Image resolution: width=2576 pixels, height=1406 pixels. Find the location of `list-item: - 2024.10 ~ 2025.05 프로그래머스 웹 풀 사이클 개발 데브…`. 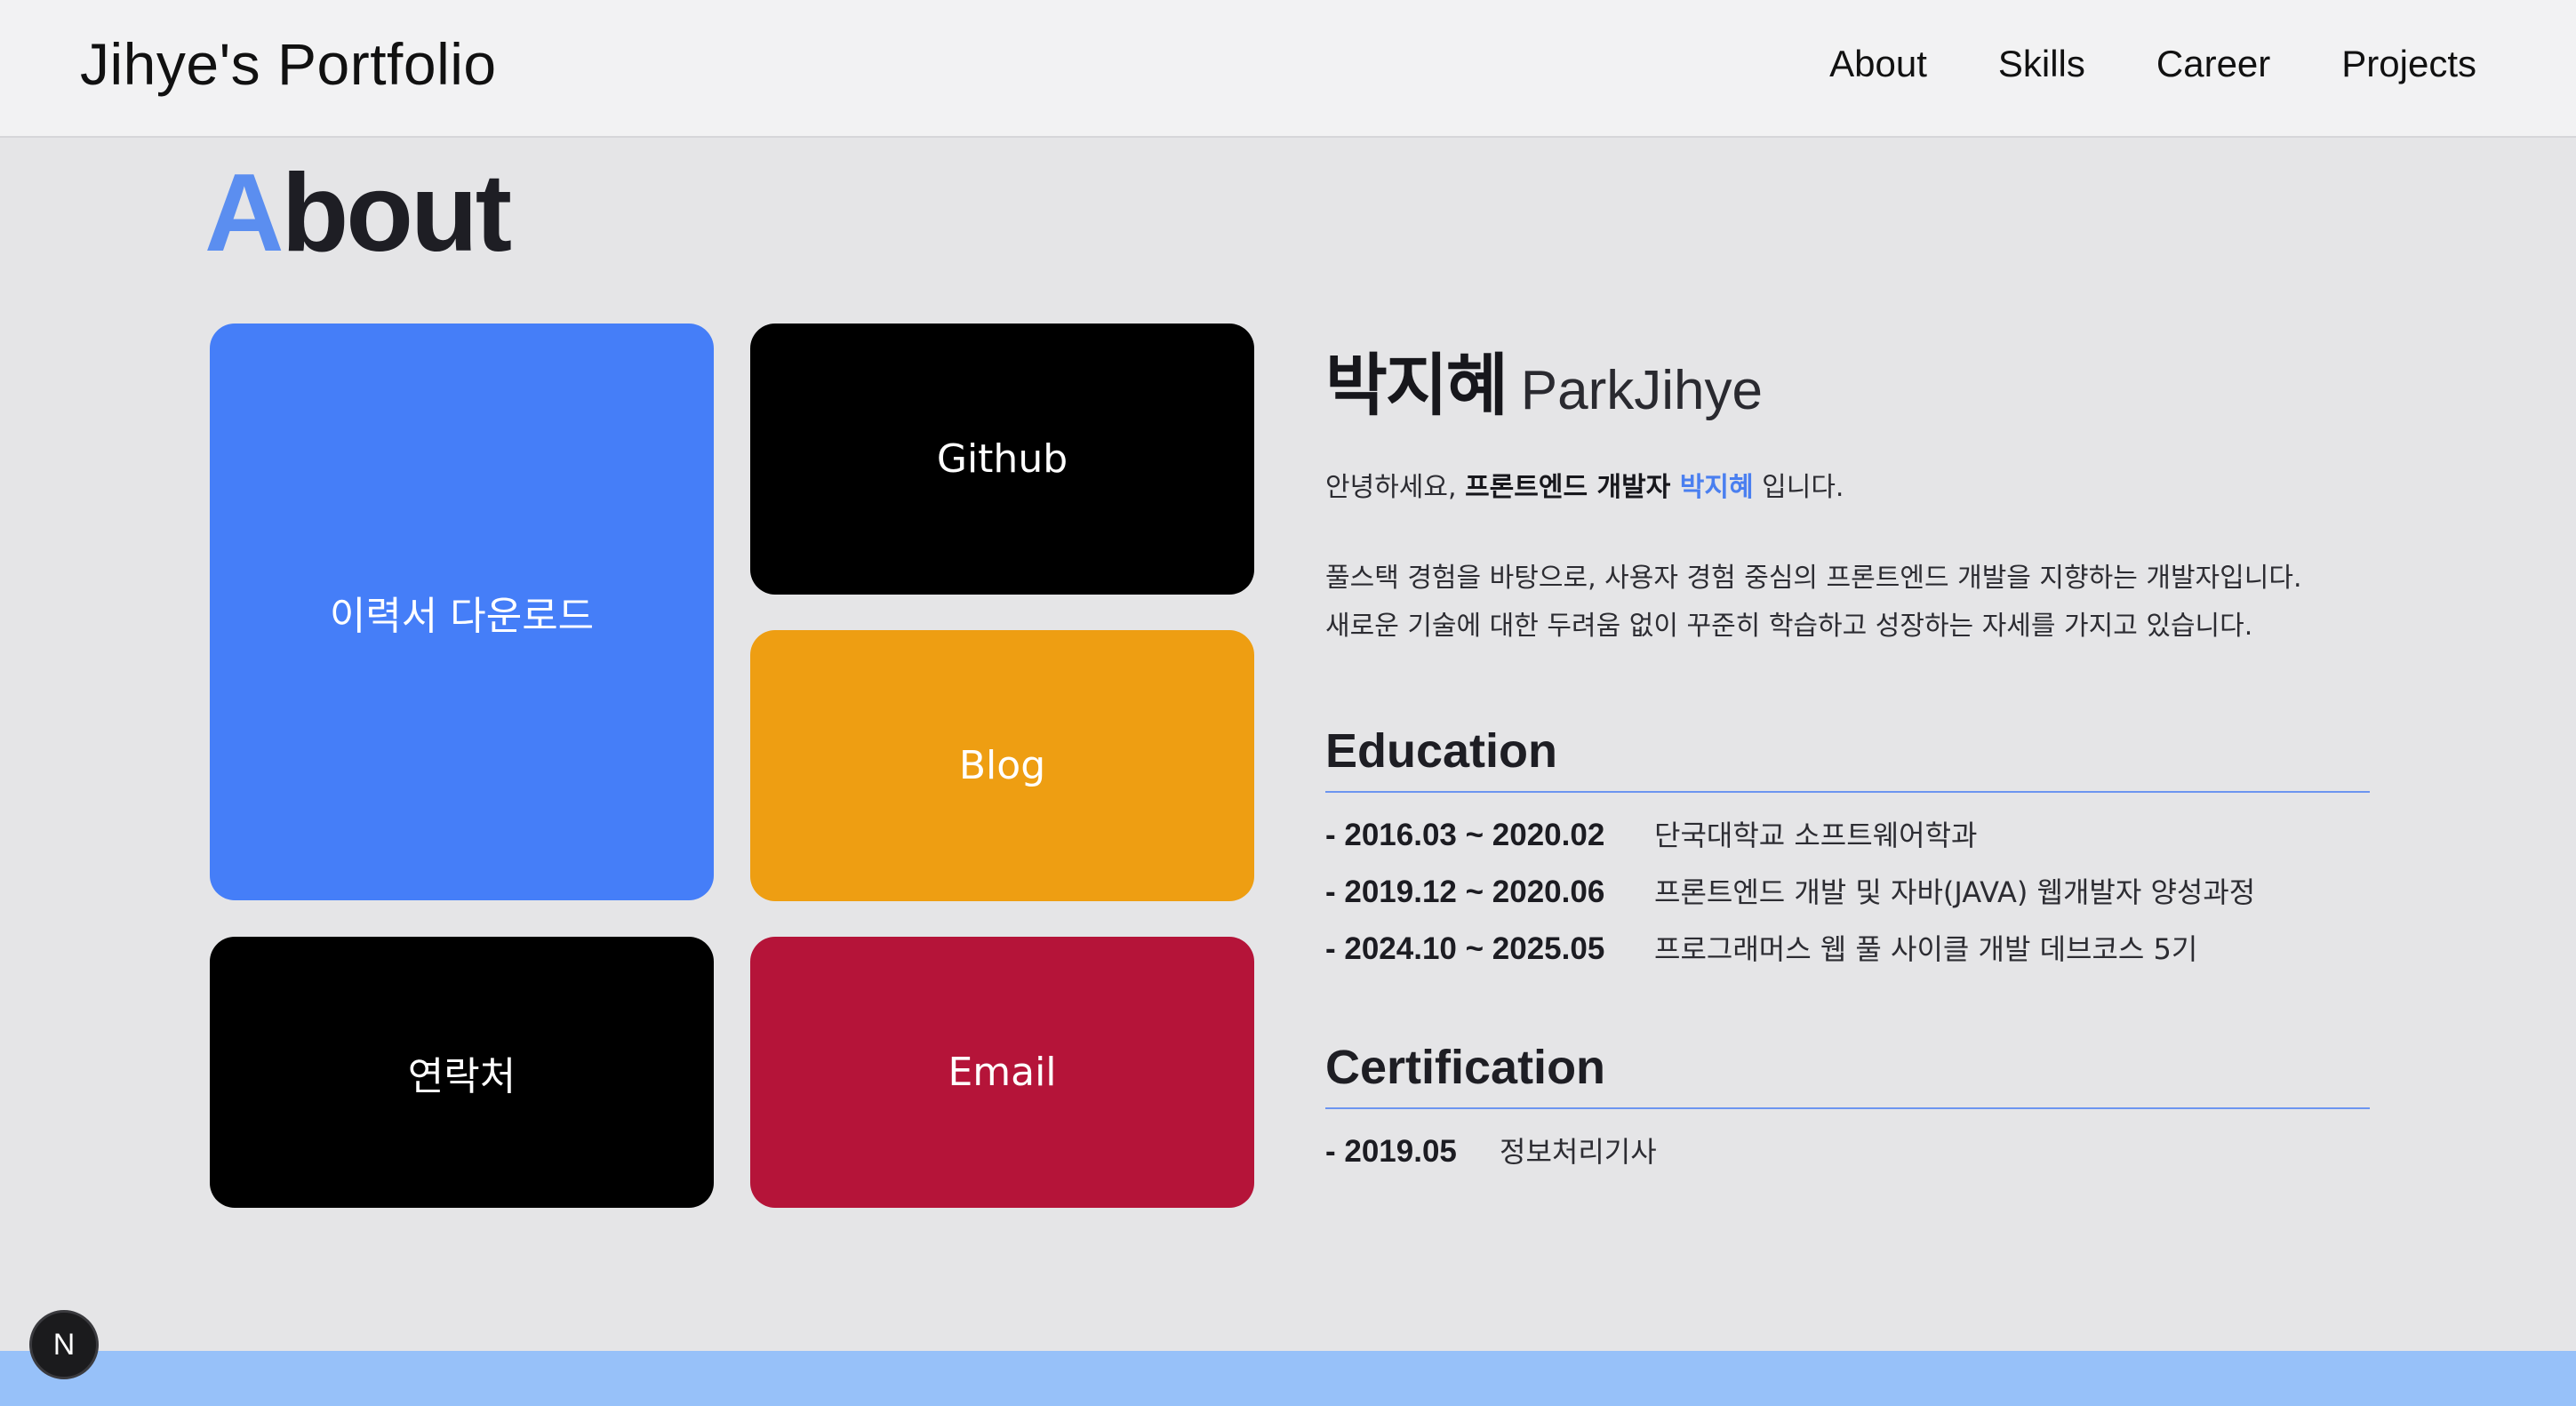

list-item: - 2024.10 ~ 2025.05 프로그래머스 웹 풀 사이클 개발 데브… is located at coordinates (1847, 949).